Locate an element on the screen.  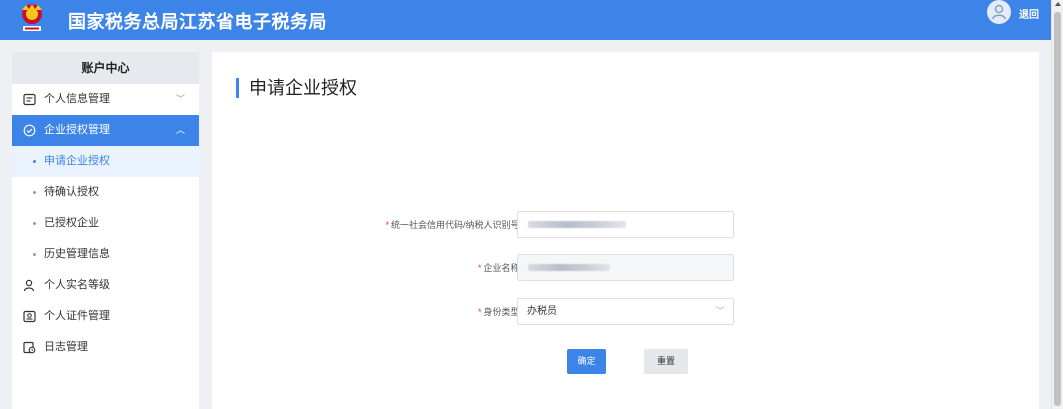
credit-code-row: * 统一社会信用代码/纳税人识别号: is located at coordinates (625, 225).